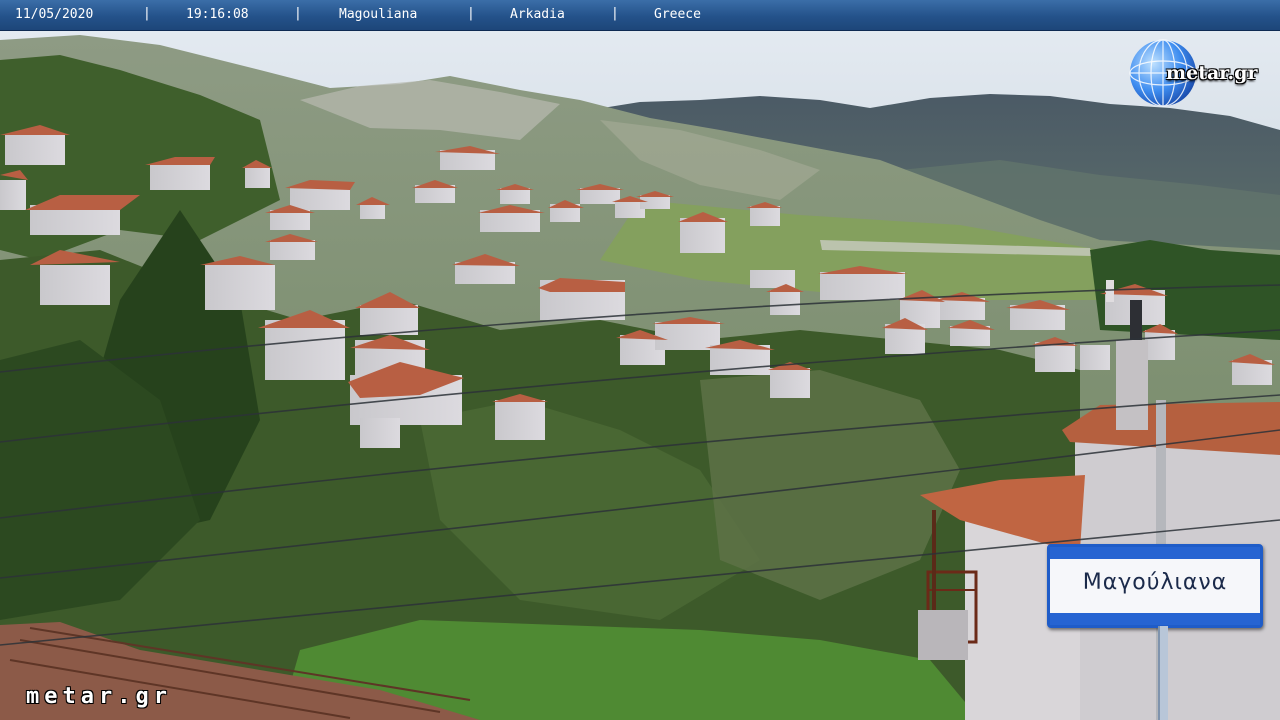  Describe the element at coordinates (378, 14) in the screenshot. I see `village-label: Magouliana` at that location.